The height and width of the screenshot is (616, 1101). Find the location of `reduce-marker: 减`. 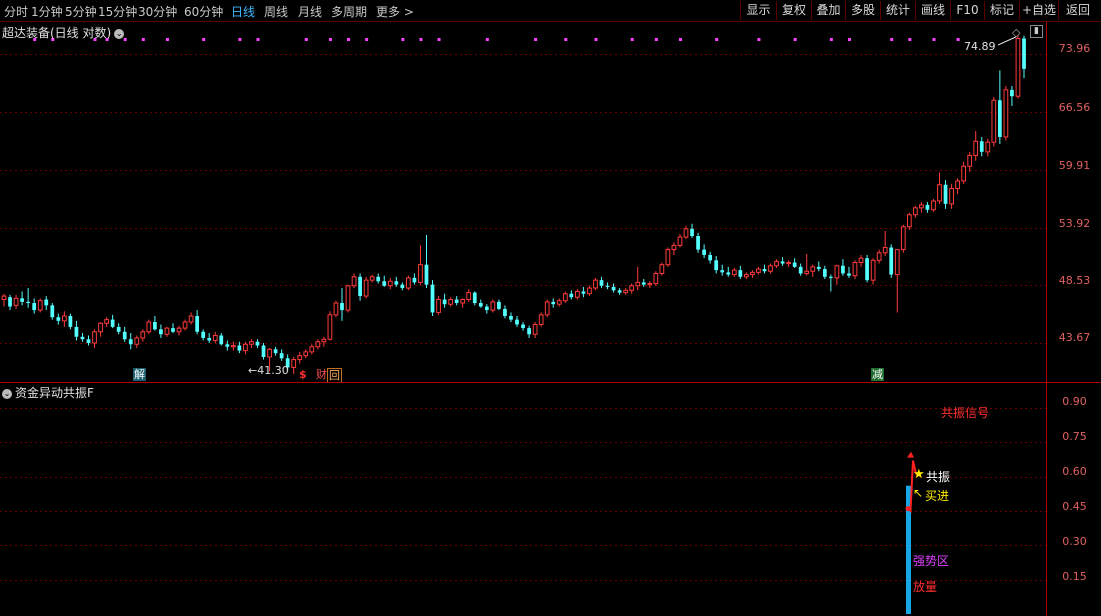

reduce-marker: 减 is located at coordinates (877, 374).